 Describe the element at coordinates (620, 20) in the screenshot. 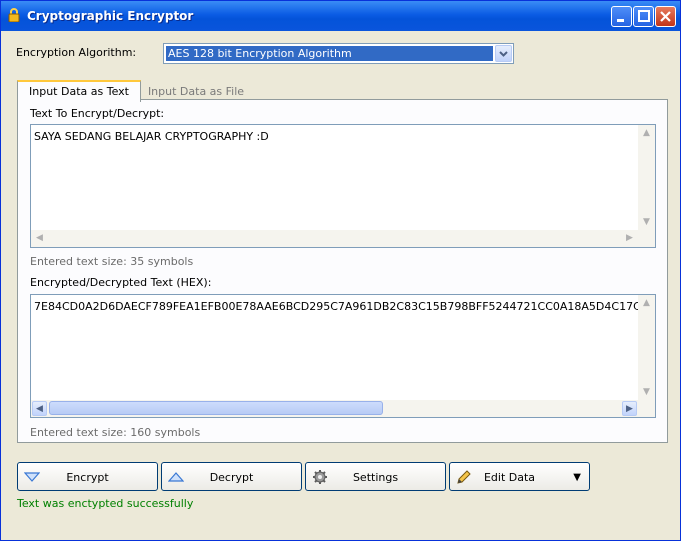

I see `minimize-icon` at that location.